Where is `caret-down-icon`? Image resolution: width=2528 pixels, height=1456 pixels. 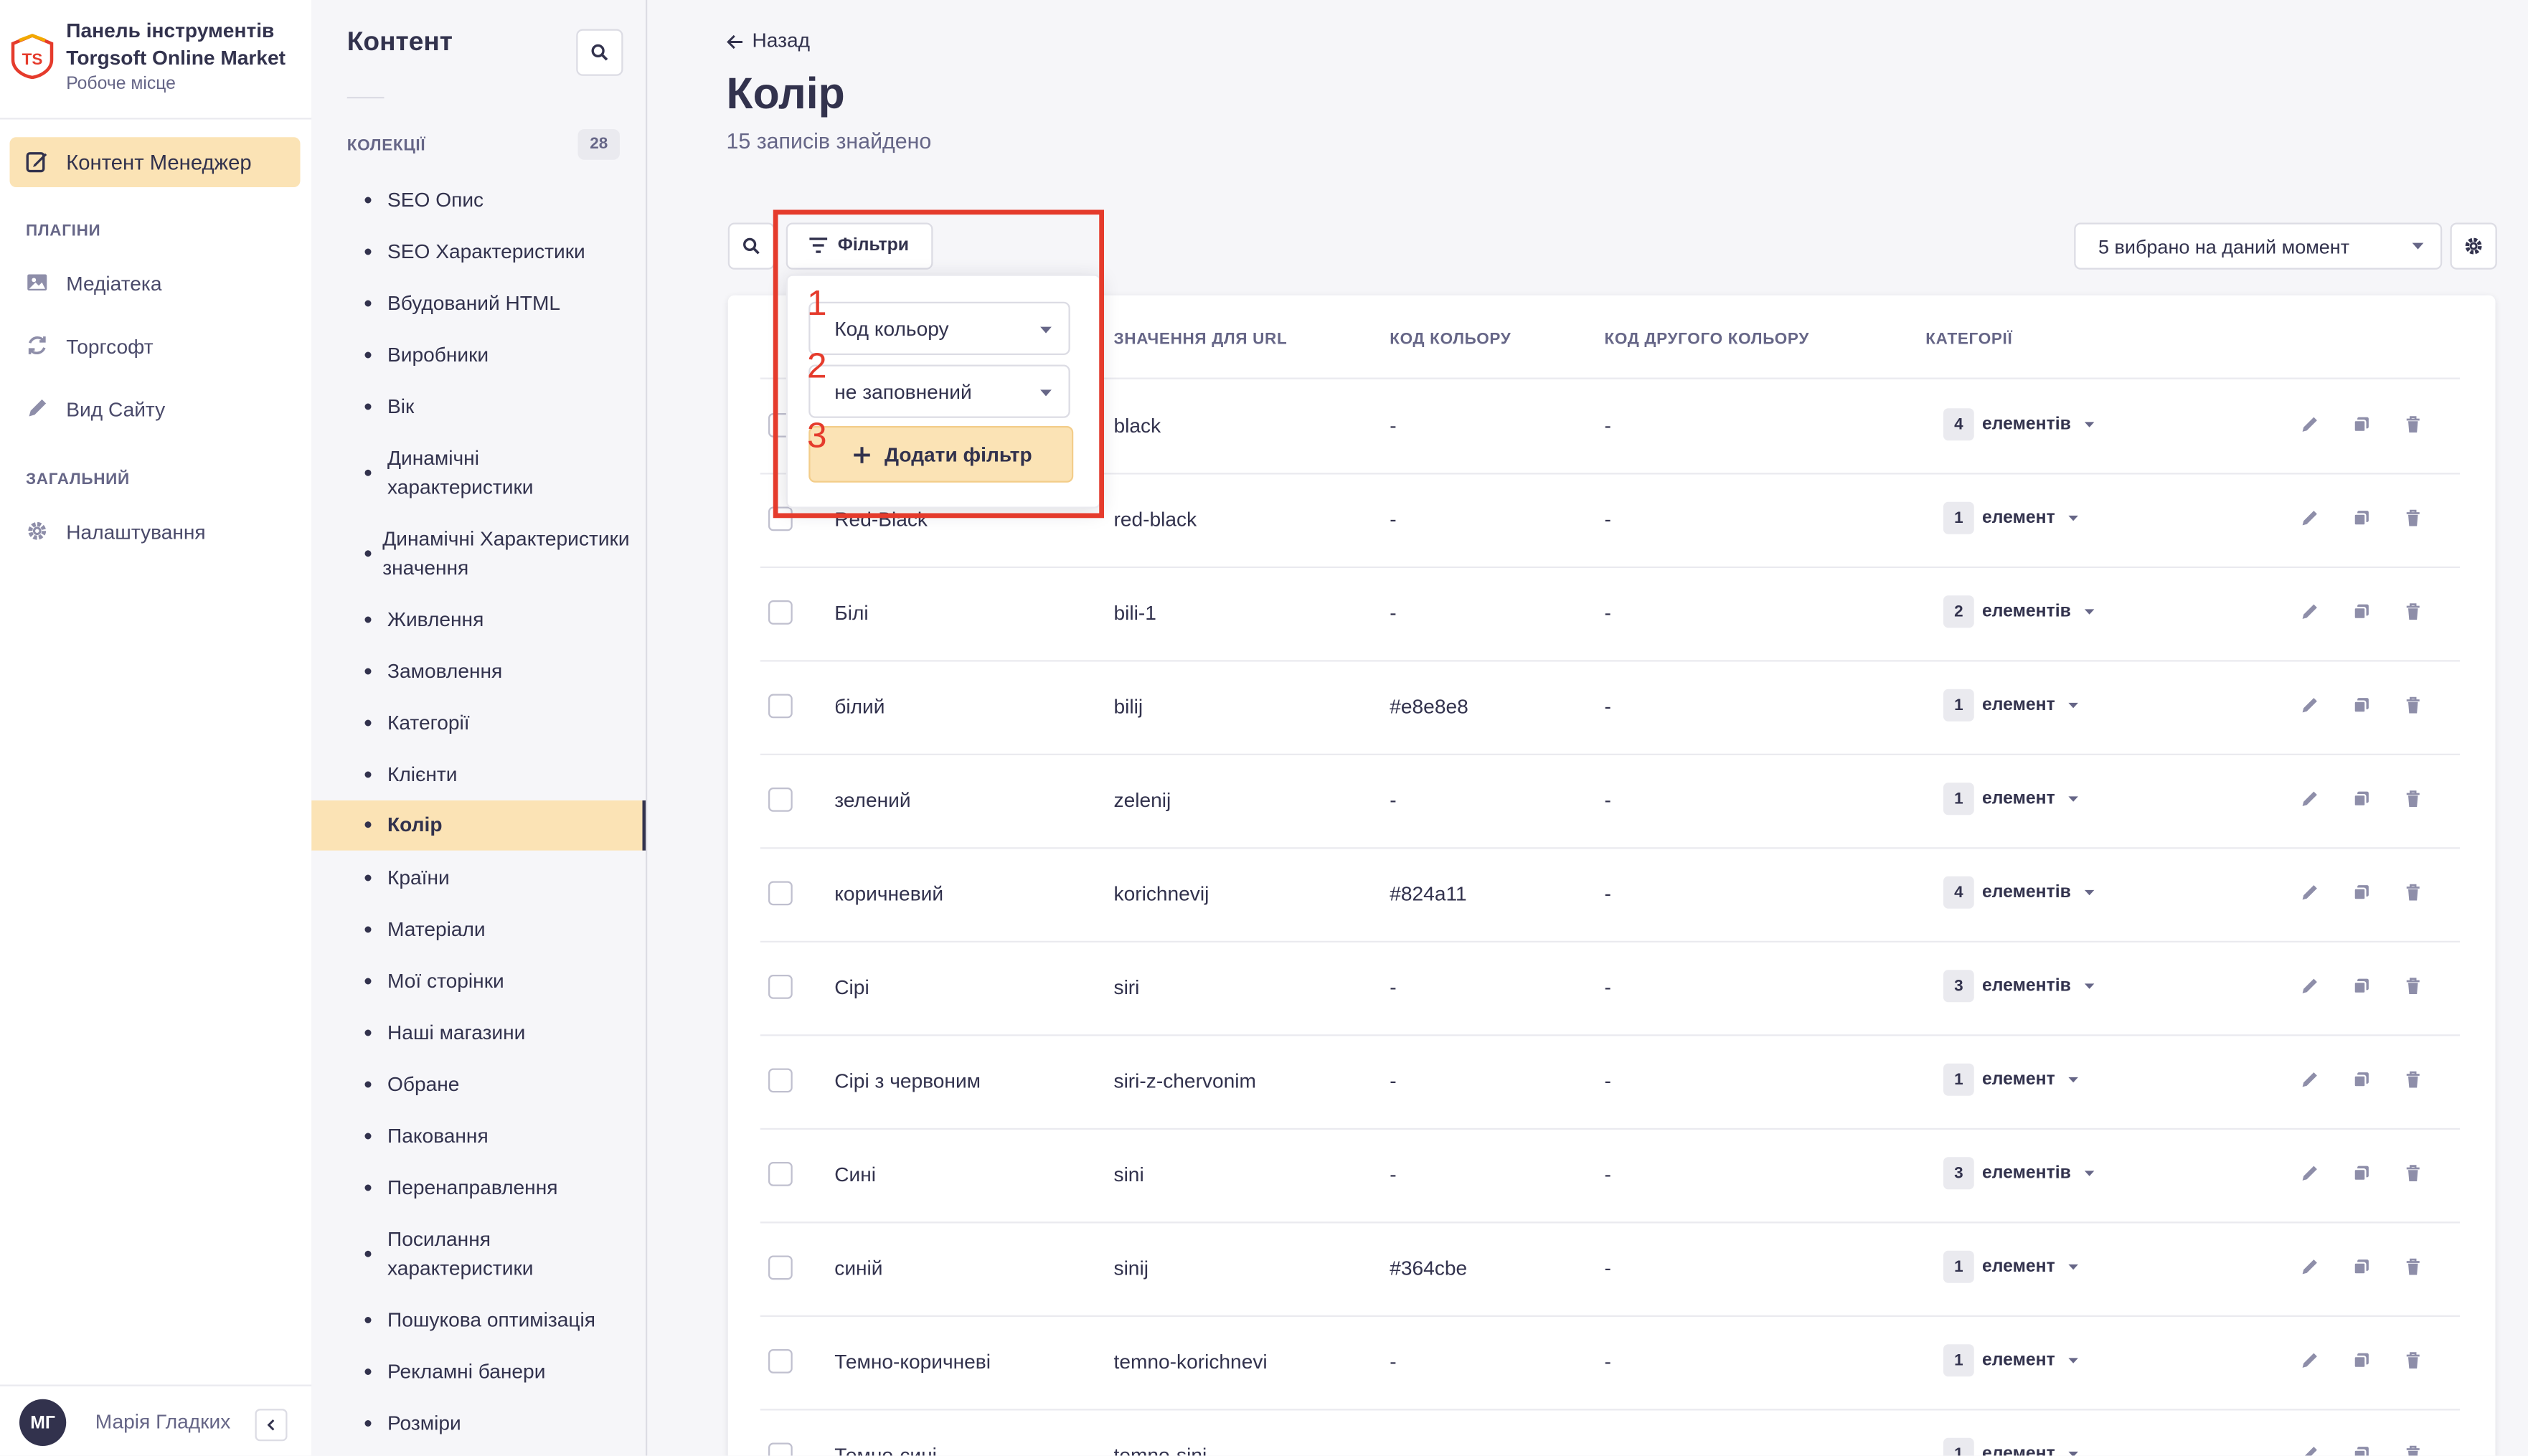 caret-down-icon is located at coordinates (2089, 611).